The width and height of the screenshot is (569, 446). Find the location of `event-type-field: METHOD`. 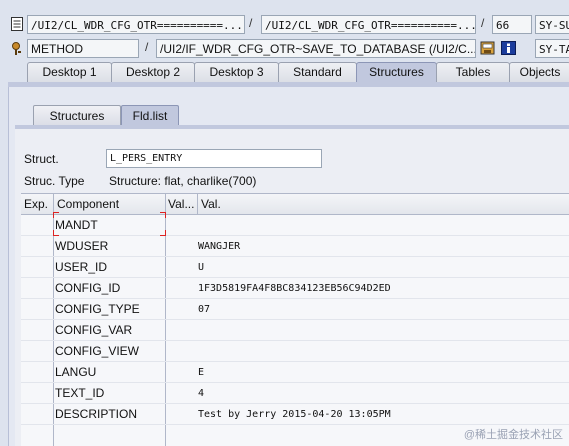

event-type-field: METHOD is located at coordinates (83, 48).